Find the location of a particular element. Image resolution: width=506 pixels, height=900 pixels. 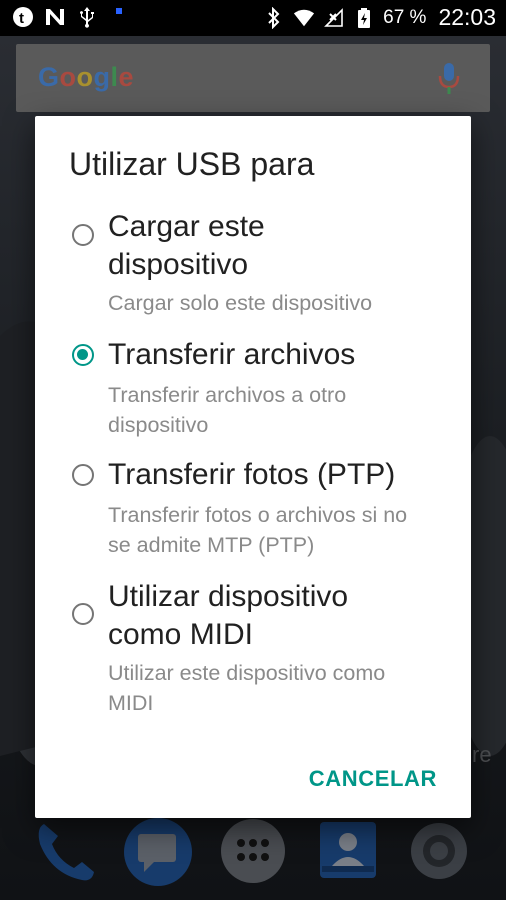

settings-icon is located at coordinates (439, 851).